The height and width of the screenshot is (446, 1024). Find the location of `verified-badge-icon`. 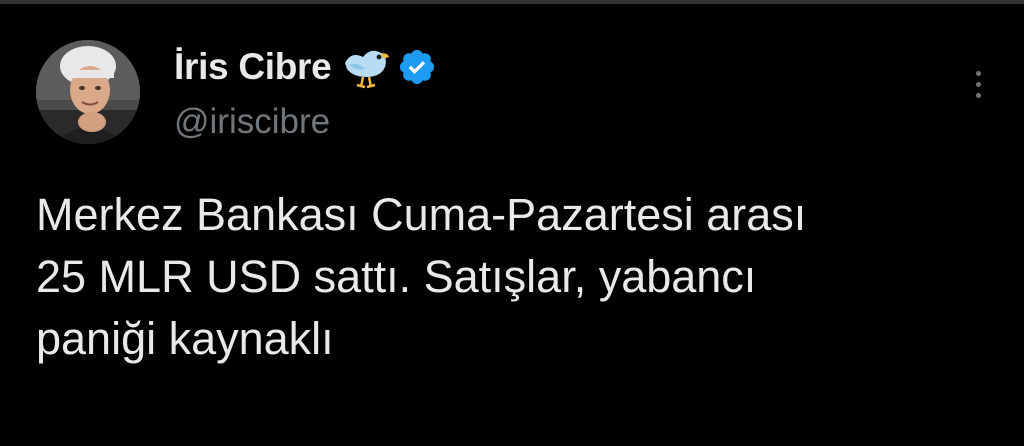

verified-badge-icon is located at coordinates (417, 67).